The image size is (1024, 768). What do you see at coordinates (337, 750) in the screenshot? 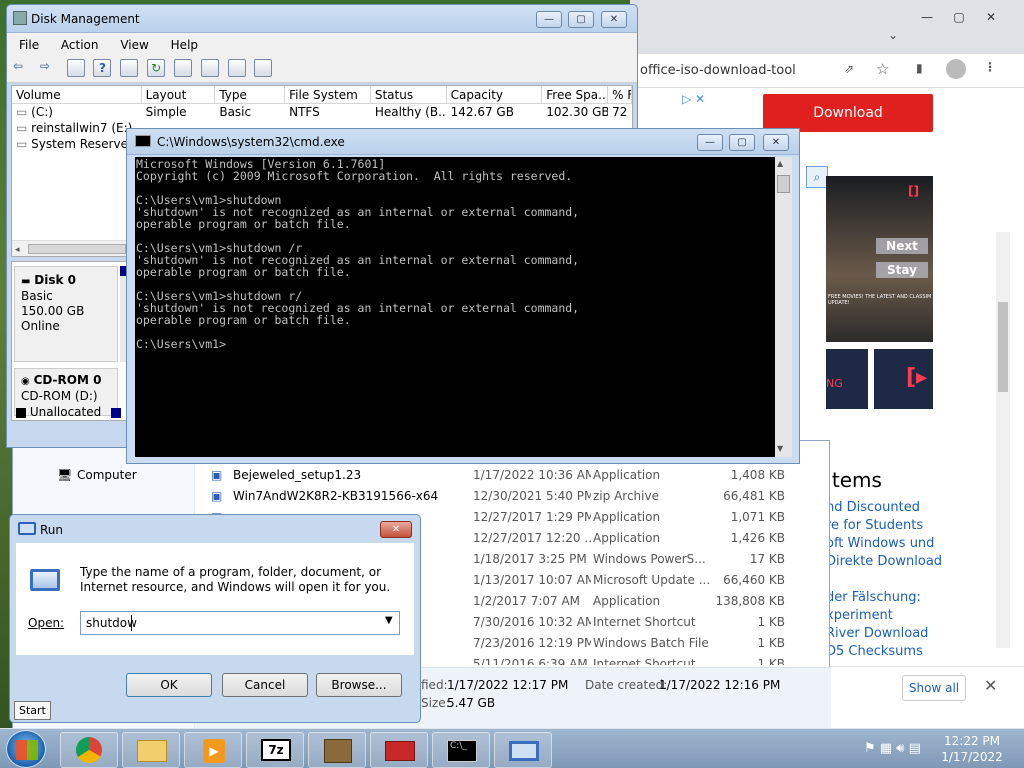
I see `taskbar-installer` at bounding box center [337, 750].